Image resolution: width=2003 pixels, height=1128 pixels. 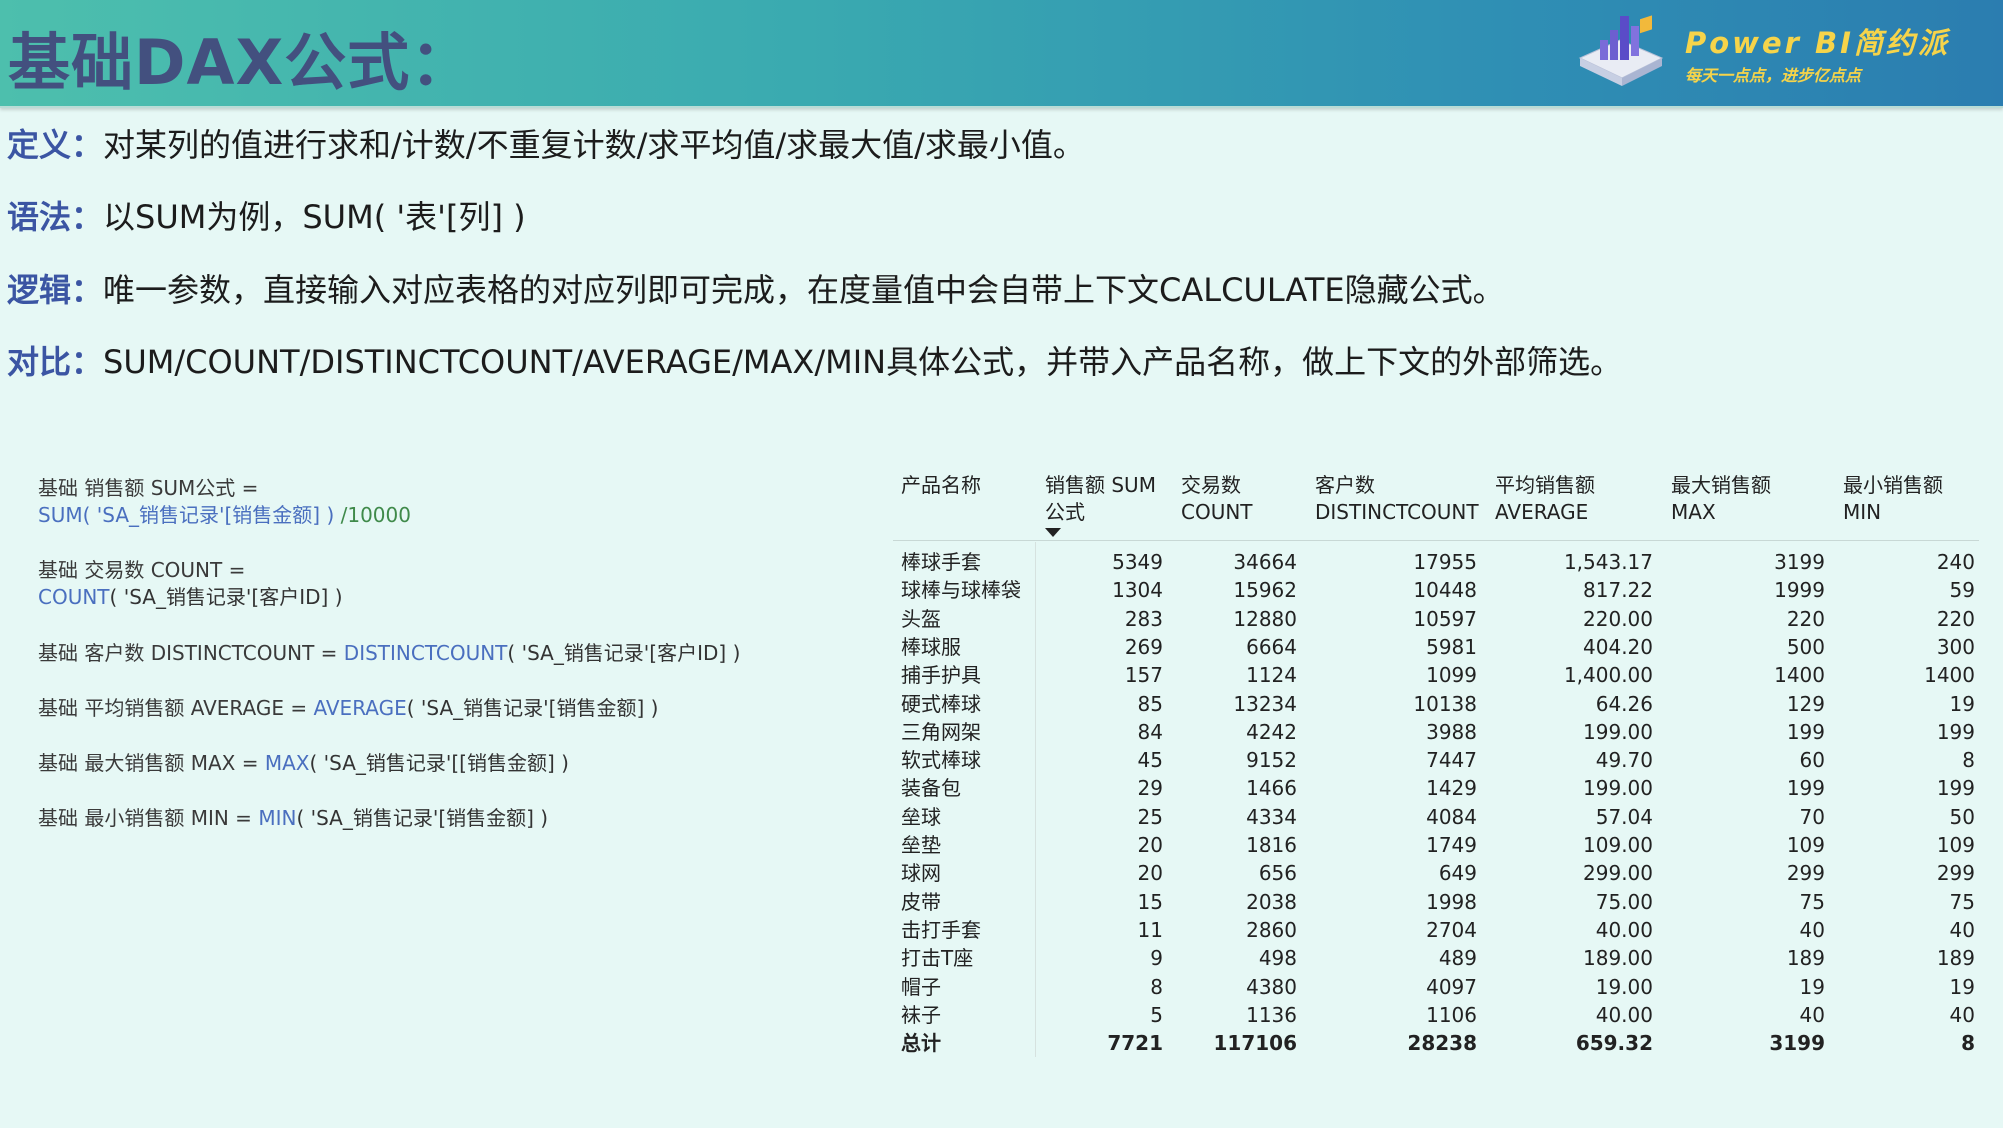 What do you see at coordinates (1217, 512) in the screenshot?
I see `column-header-line2: COUNT` at bounding box center [1217, 512].